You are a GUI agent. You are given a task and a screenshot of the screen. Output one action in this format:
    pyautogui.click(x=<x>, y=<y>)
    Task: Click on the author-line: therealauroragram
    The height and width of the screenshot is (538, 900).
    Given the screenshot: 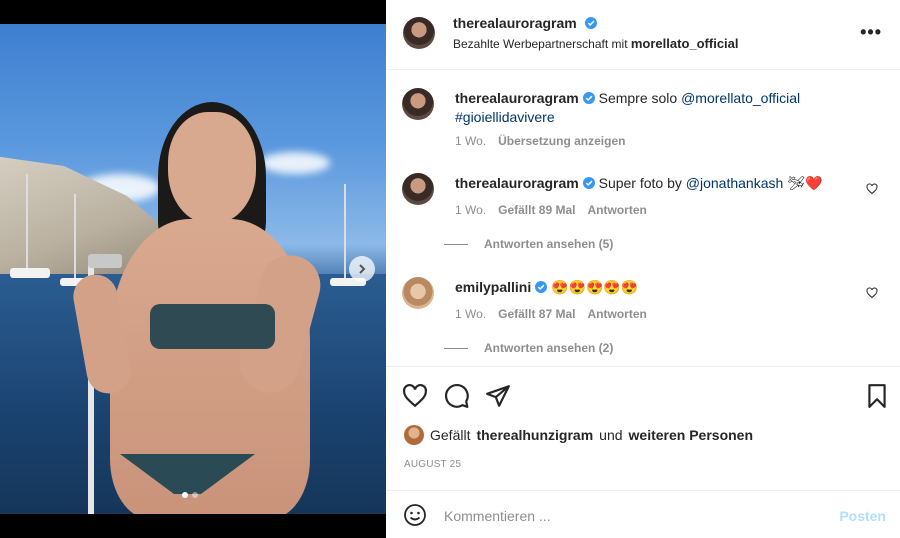 What is the action you would take?
    pyautogui.click(x=525, y=24)
    